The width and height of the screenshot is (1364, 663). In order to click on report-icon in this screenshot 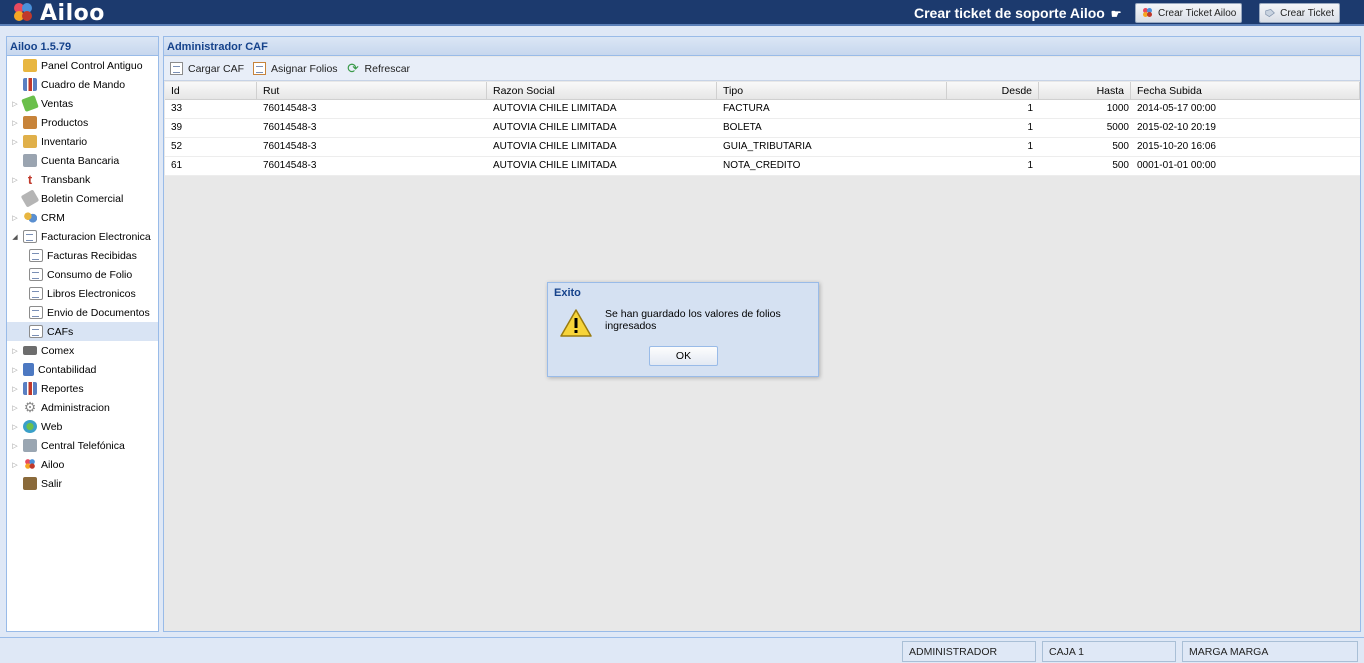, I will do `click(30, 388)`.